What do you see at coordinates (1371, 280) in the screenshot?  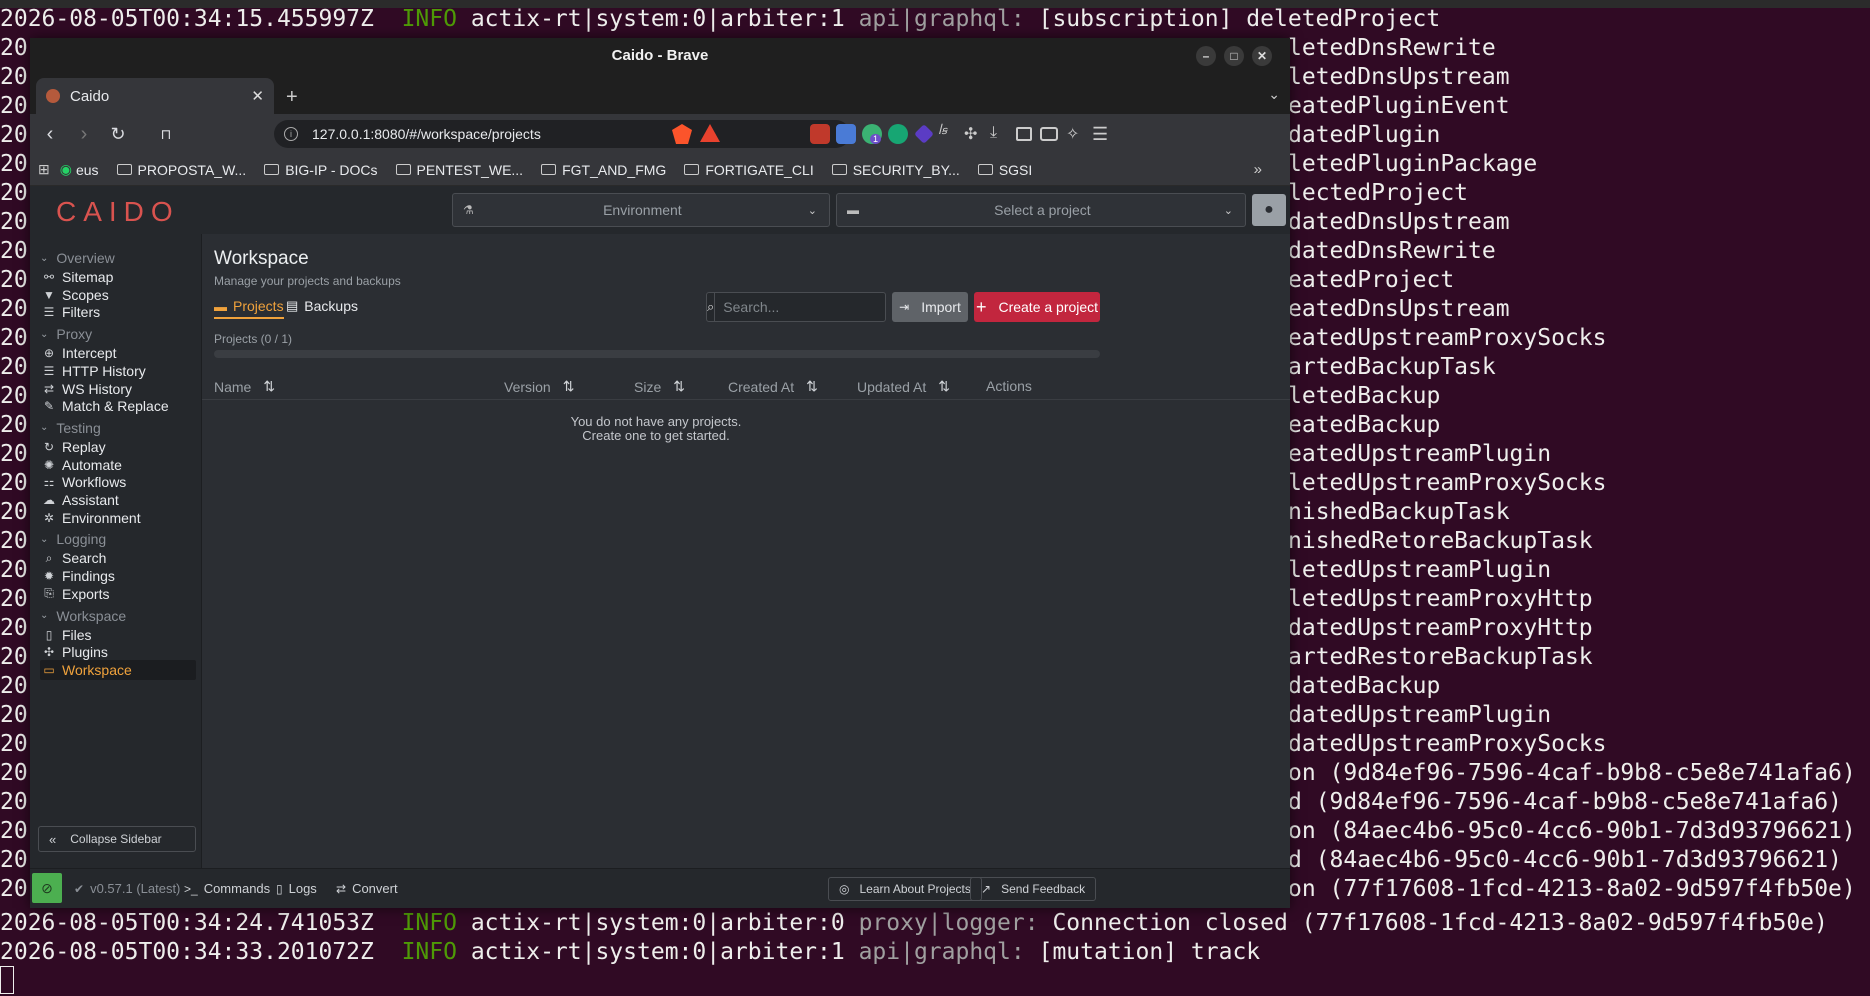 I see `log-line-tail: eatedProject` at bounding box center [1371, 280].